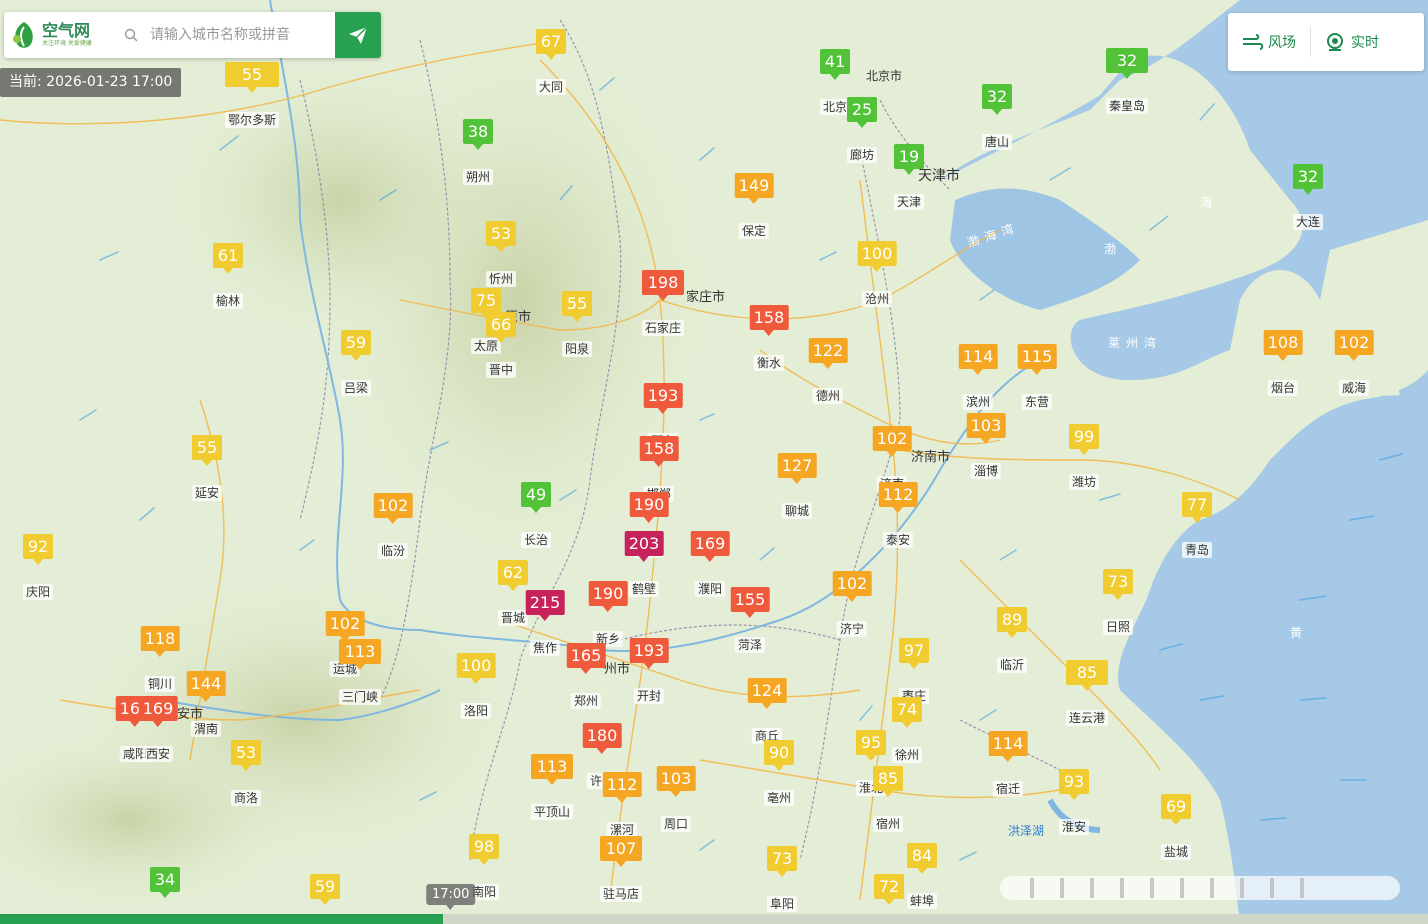 This screenshot has height=924, width=1428. I want to click on station-marker: 32 秦皇岛, so click(1127, 81).